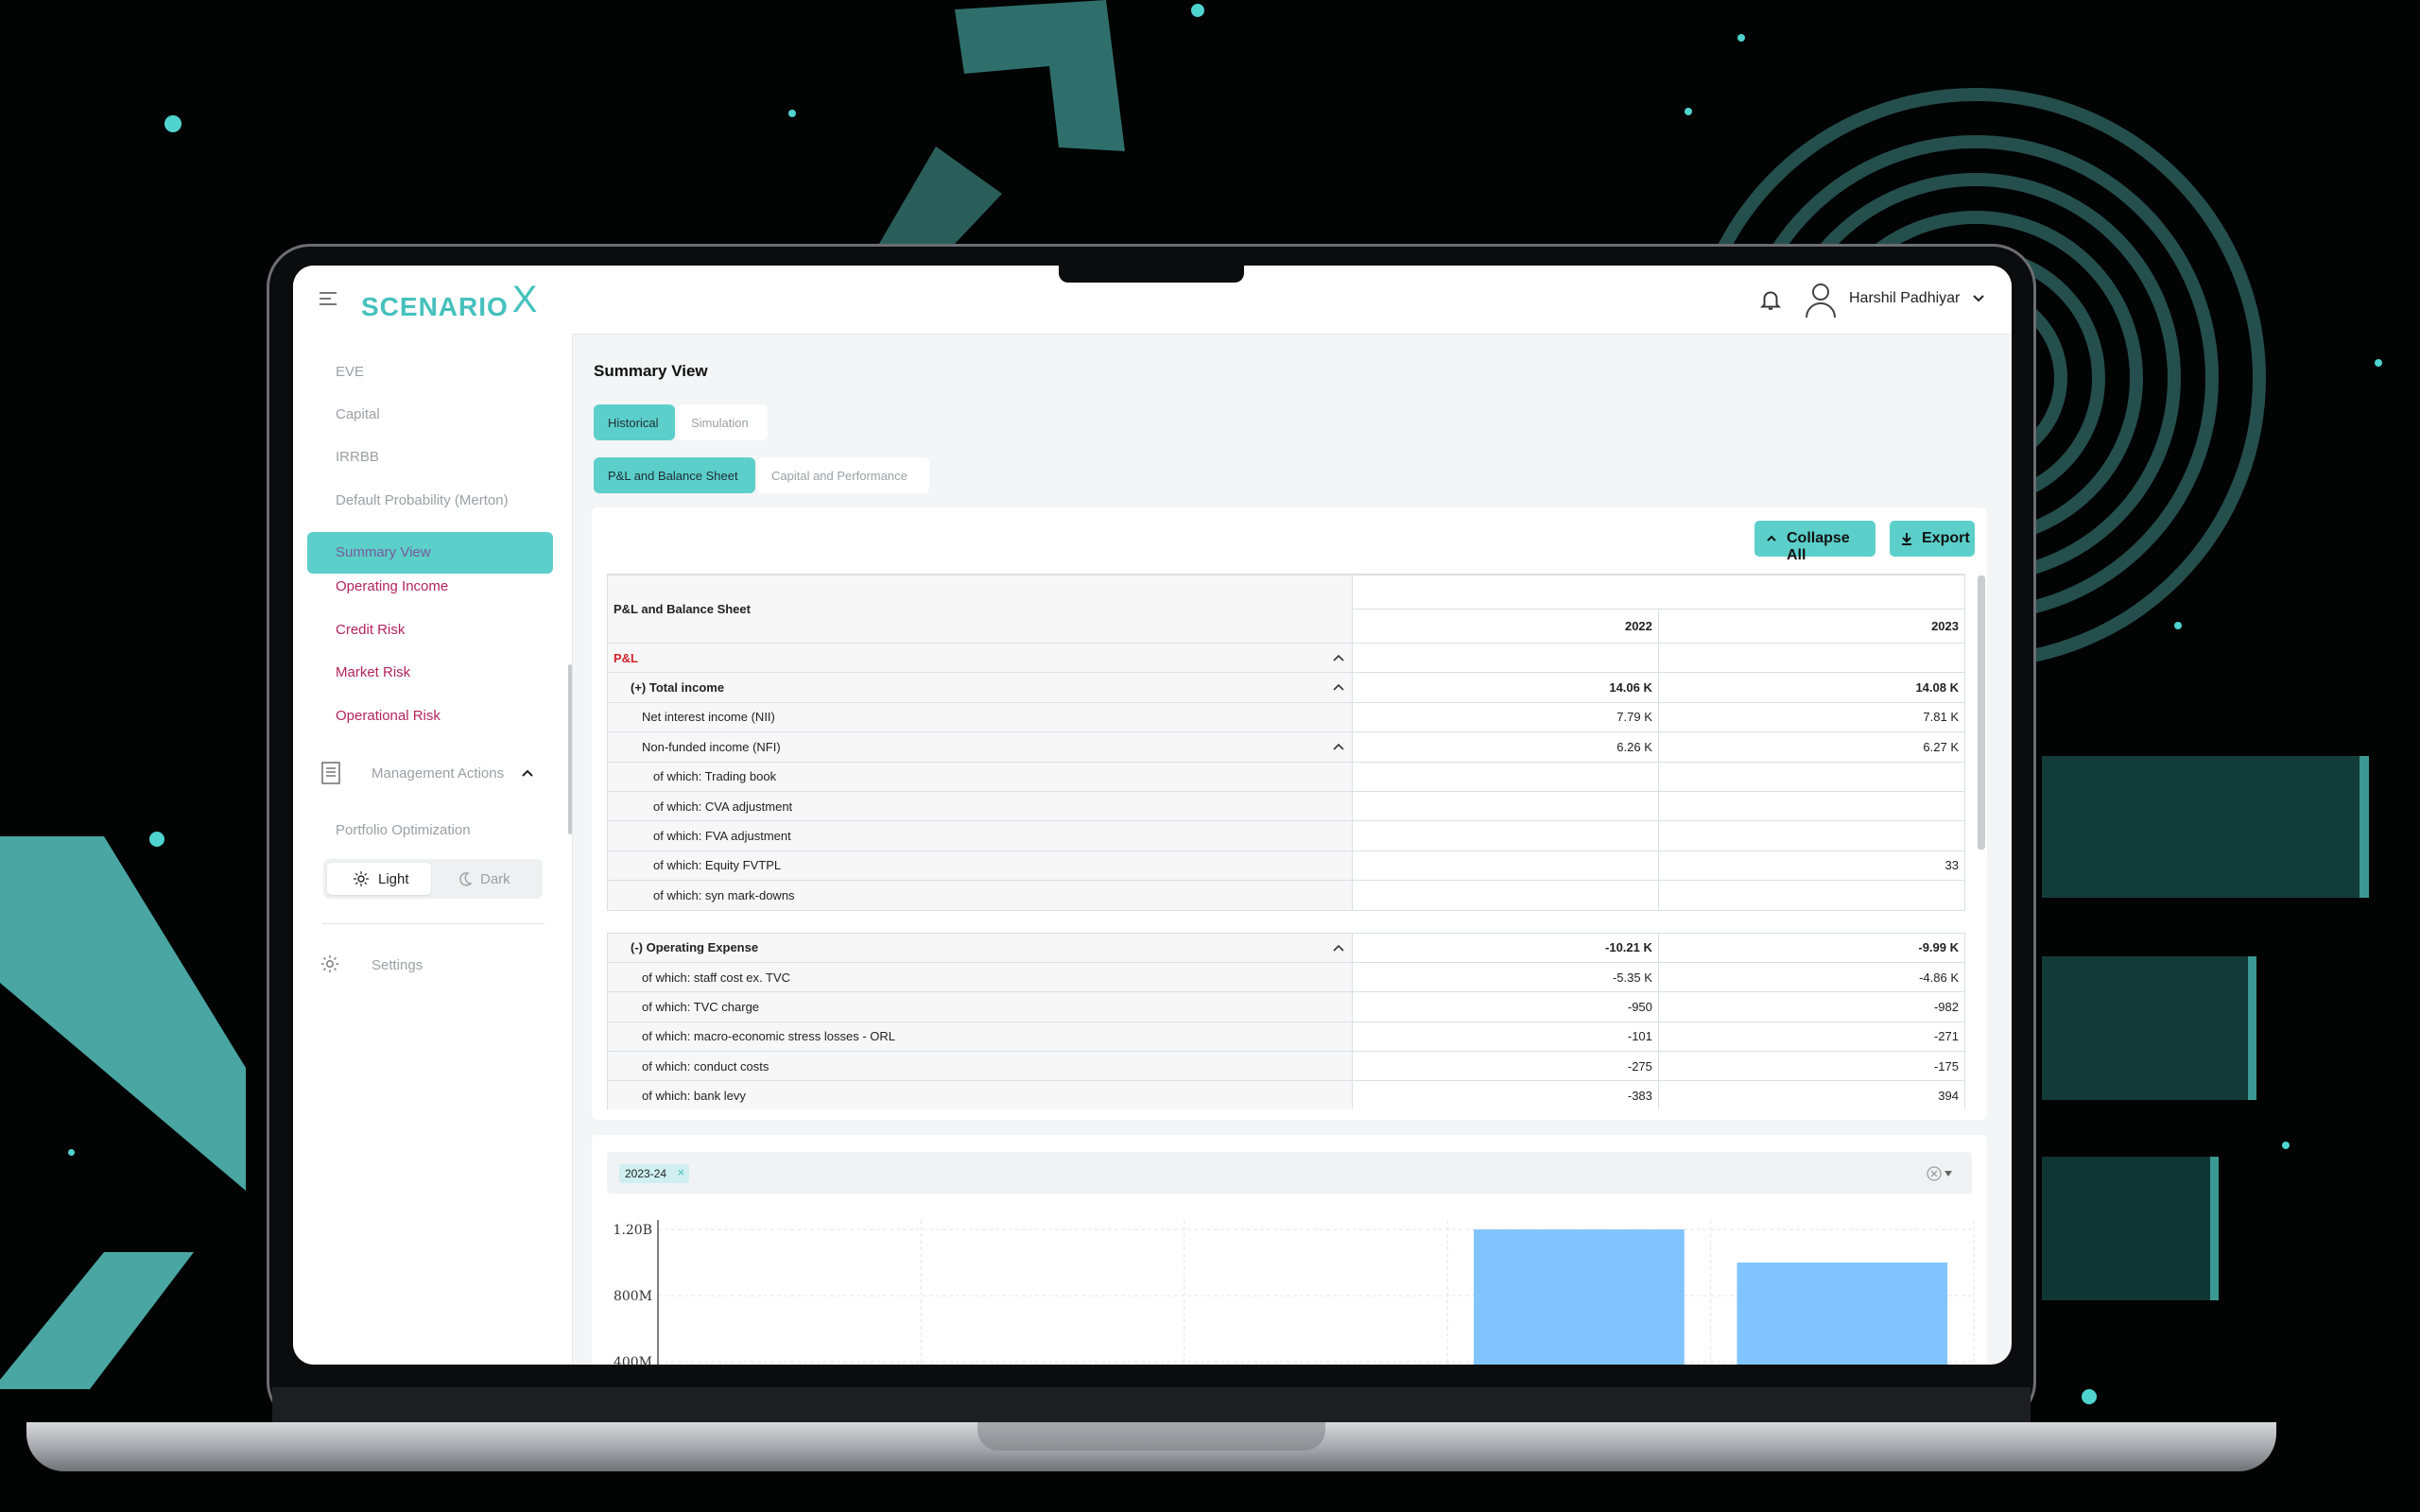  I want to click on theme-dark-option: Dark, so click(487, 879).